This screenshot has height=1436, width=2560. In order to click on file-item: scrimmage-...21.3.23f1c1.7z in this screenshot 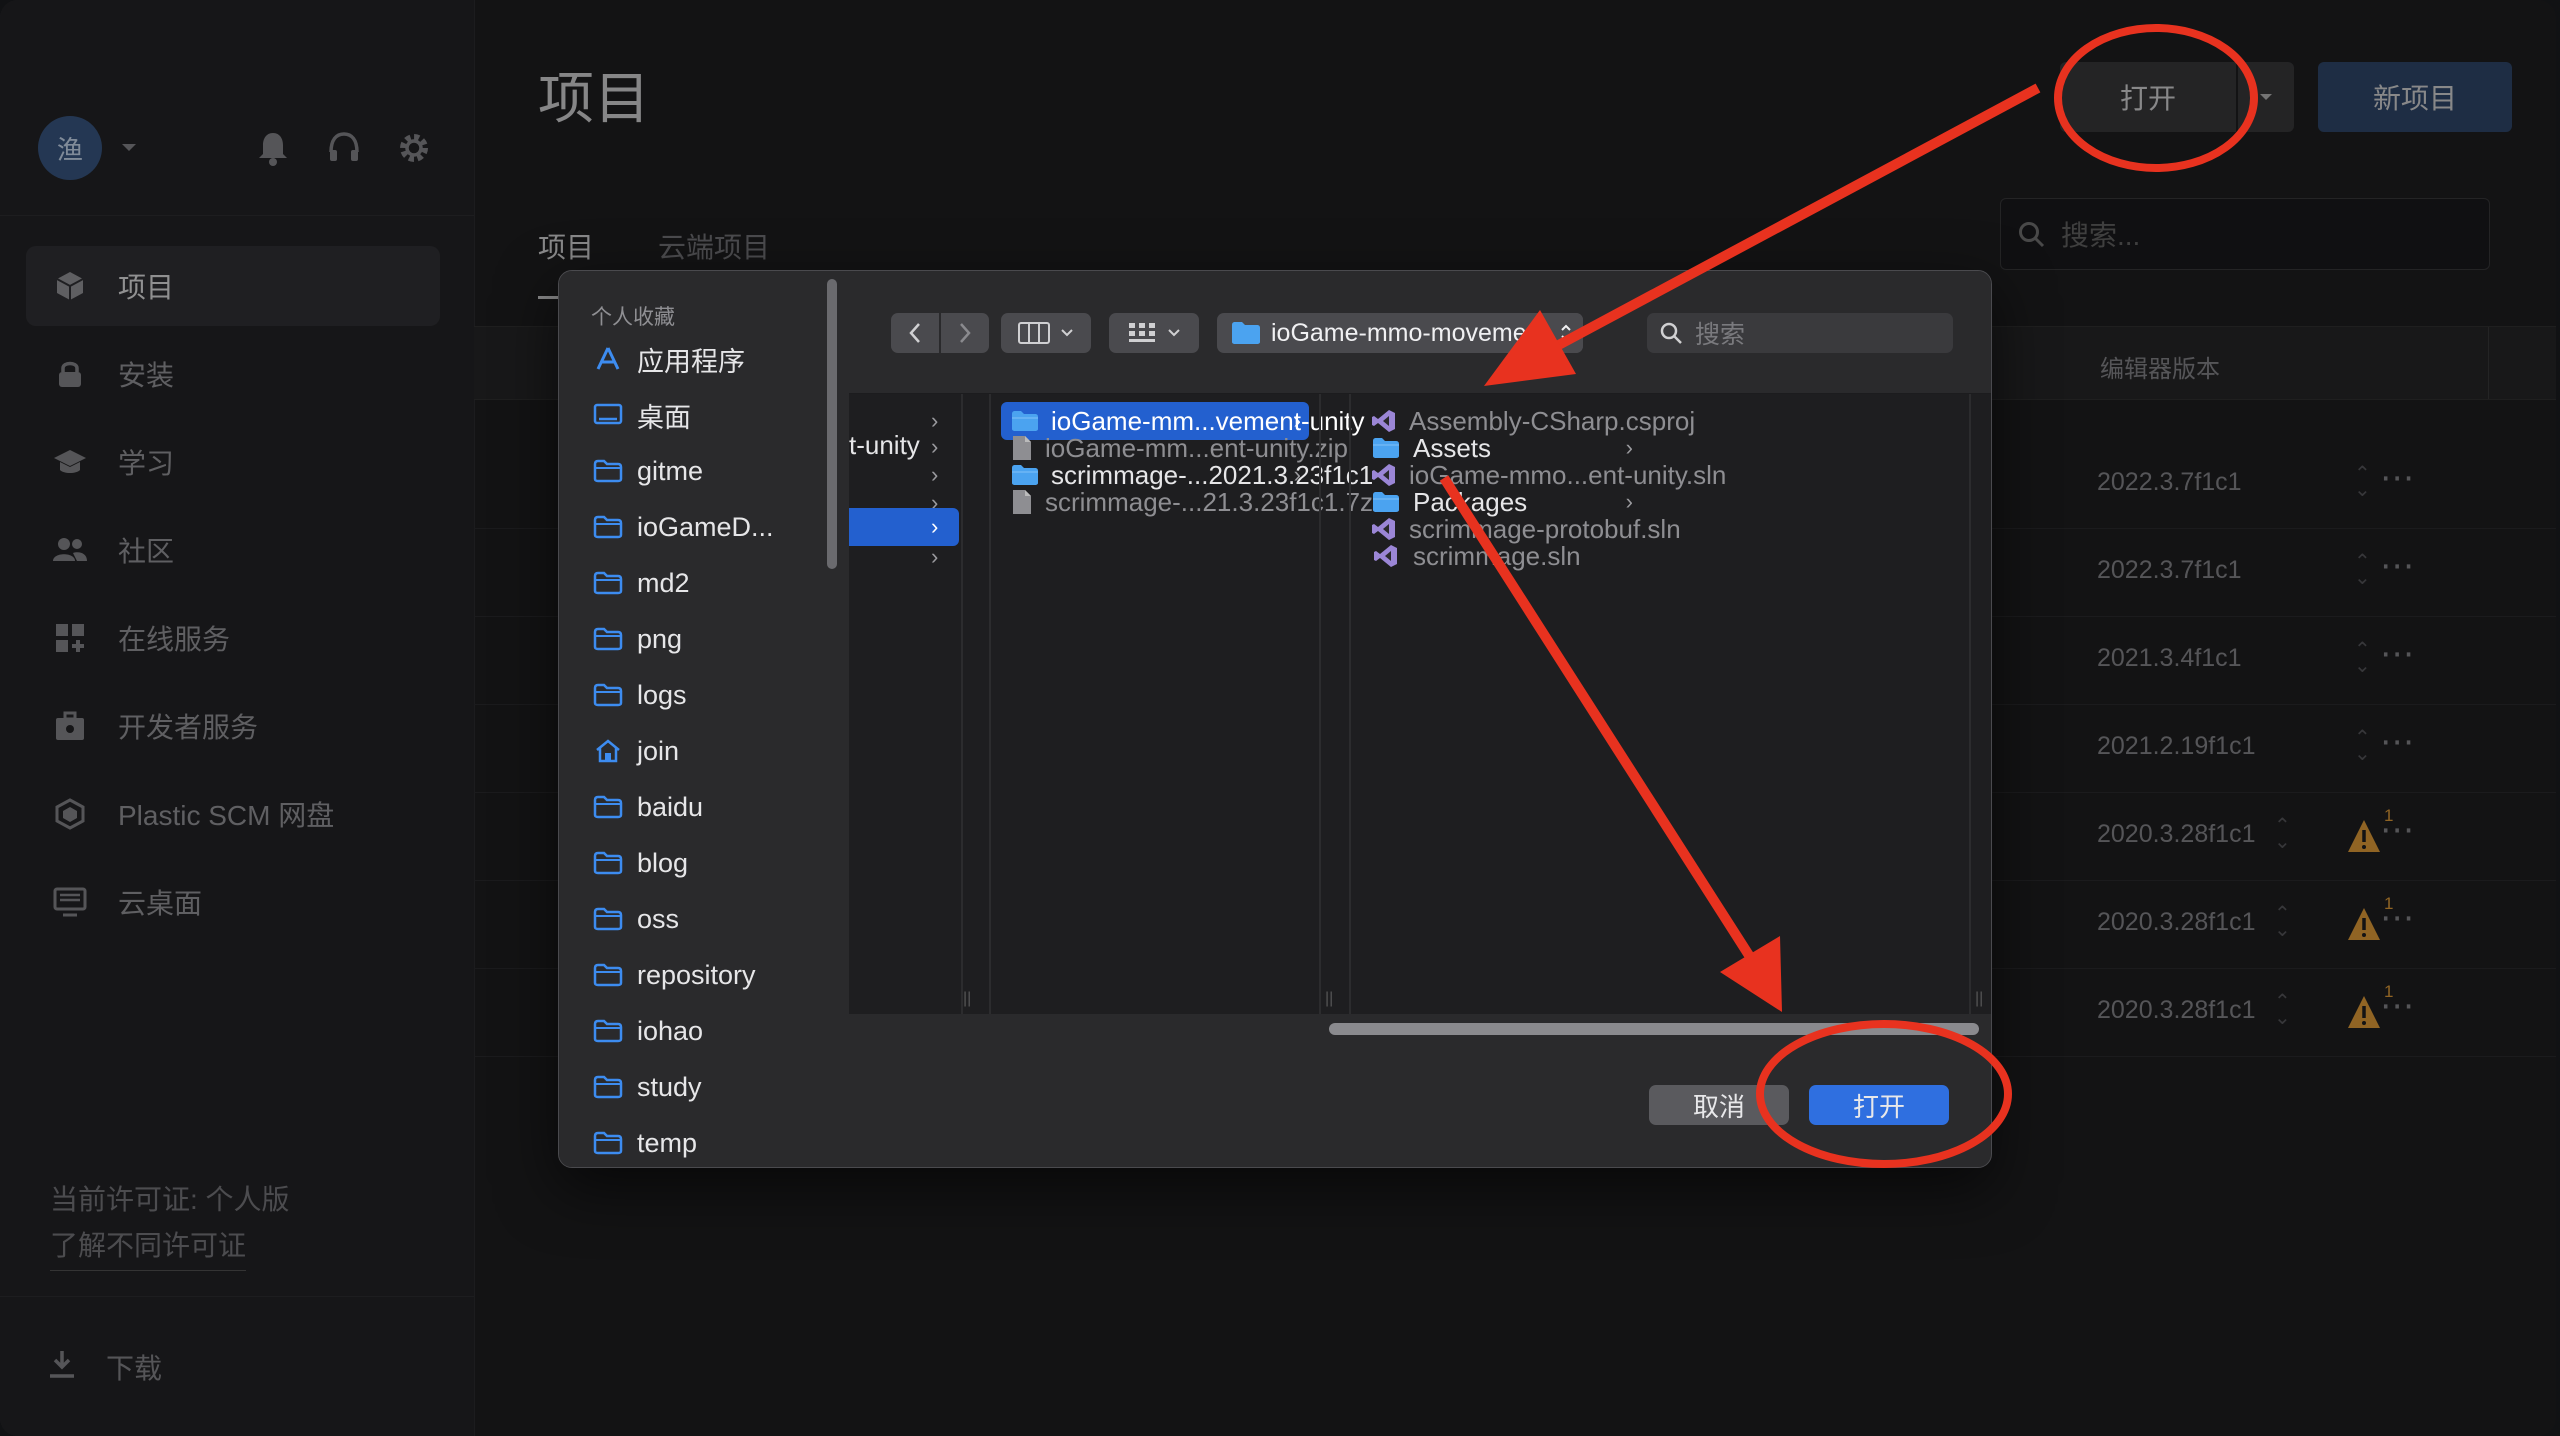, I will do `click(1187, 502)`.